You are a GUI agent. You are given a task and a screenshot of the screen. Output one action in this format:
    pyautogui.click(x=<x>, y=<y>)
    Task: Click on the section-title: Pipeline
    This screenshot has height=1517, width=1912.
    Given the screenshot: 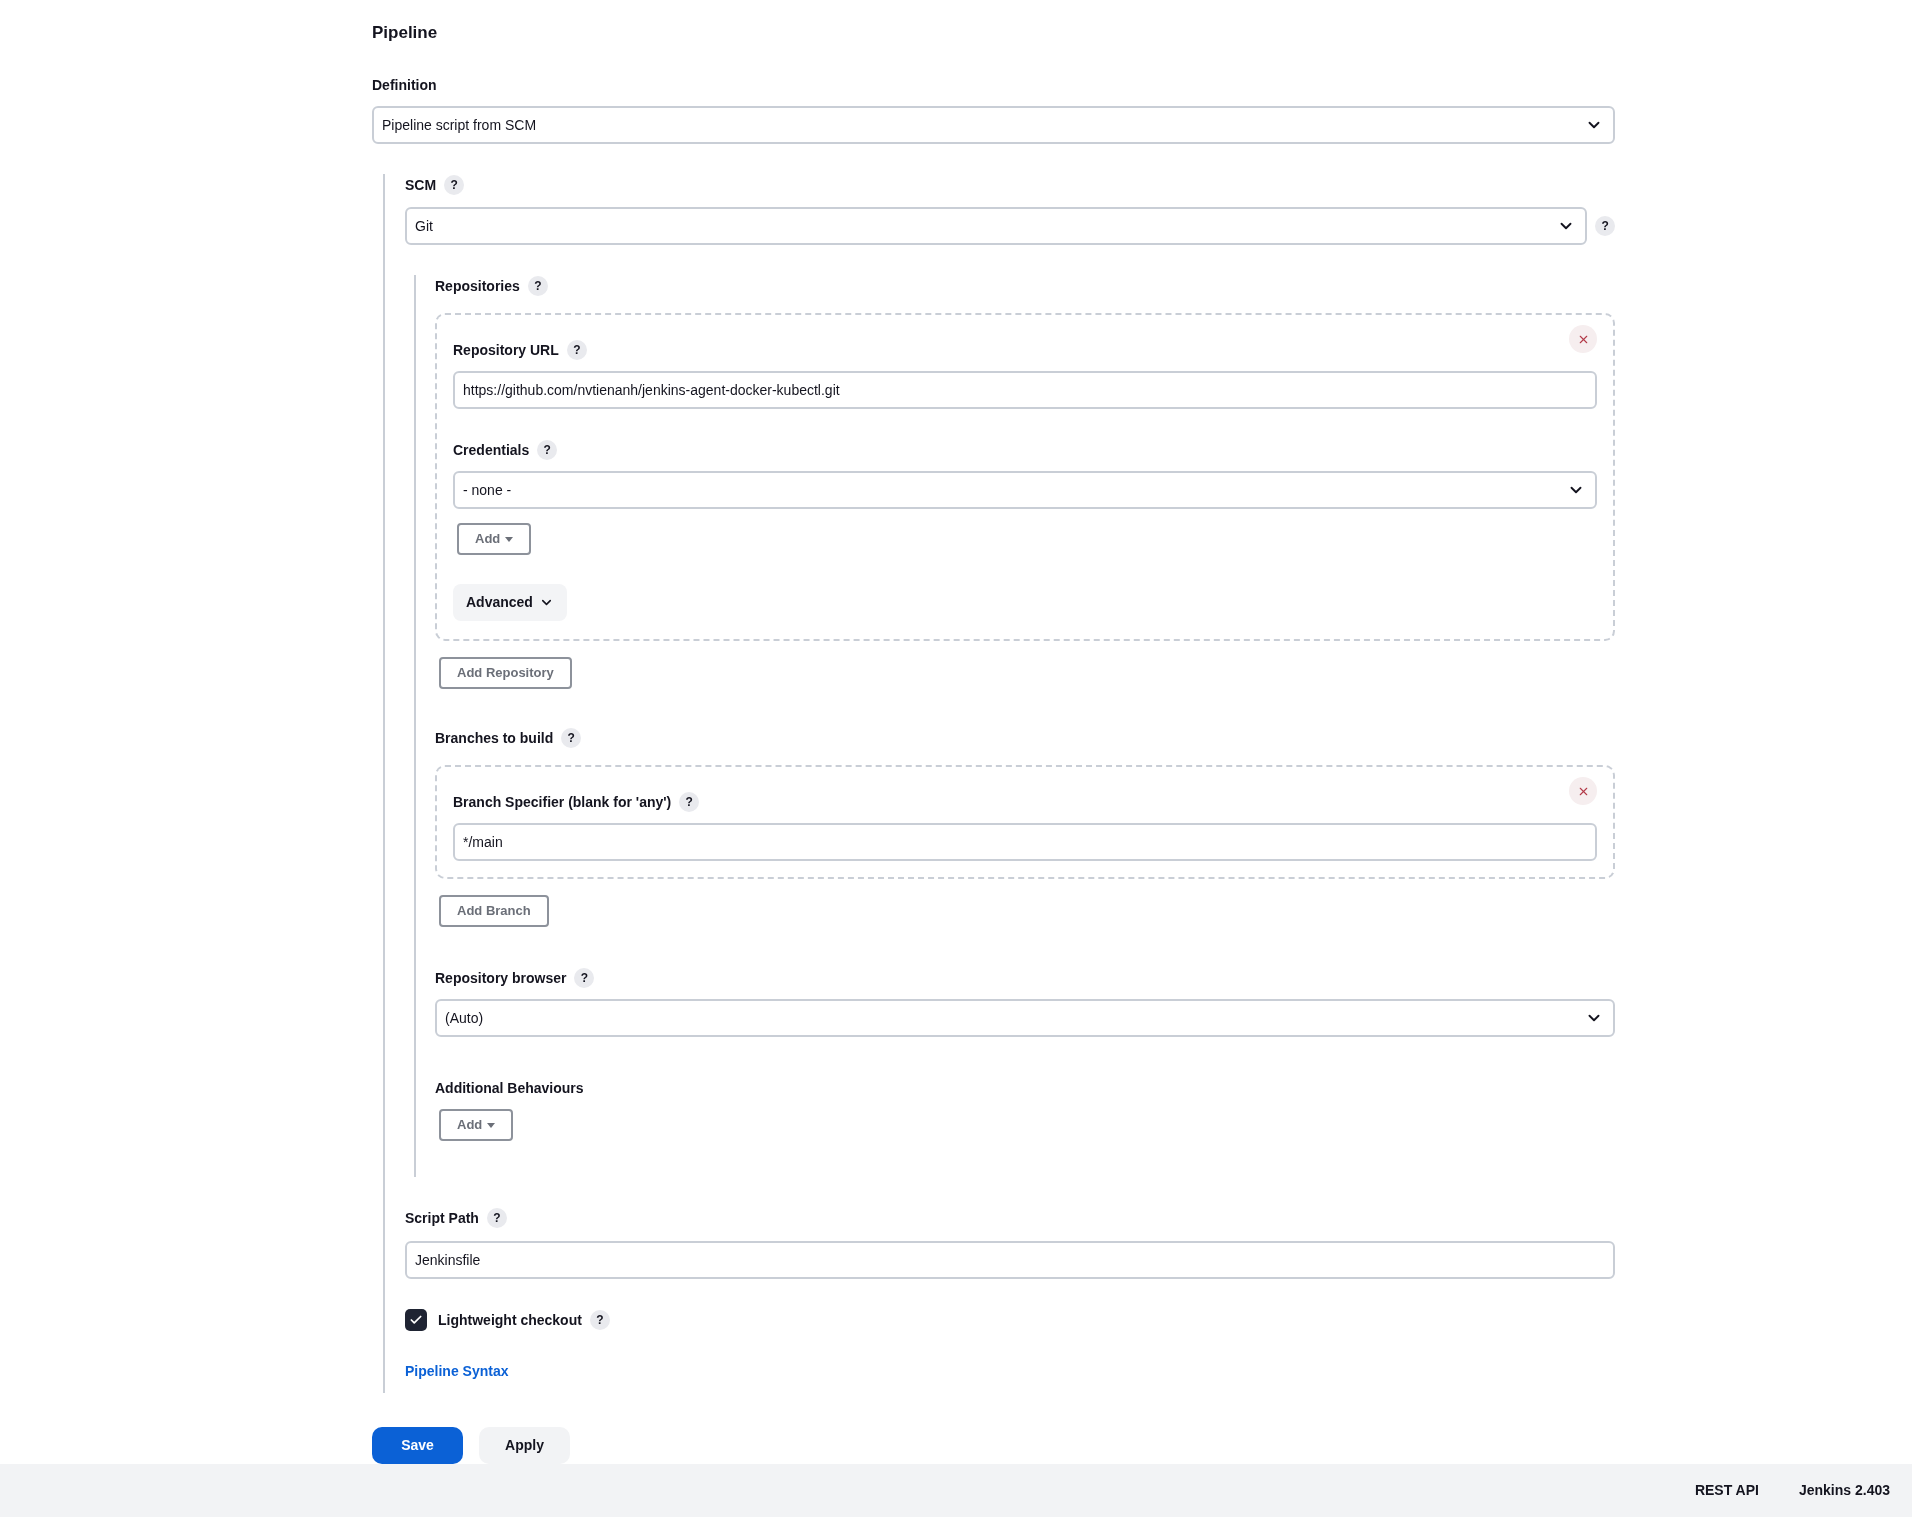 What is the action you would take?
    pyautogui.click(x=405, y=33)
    